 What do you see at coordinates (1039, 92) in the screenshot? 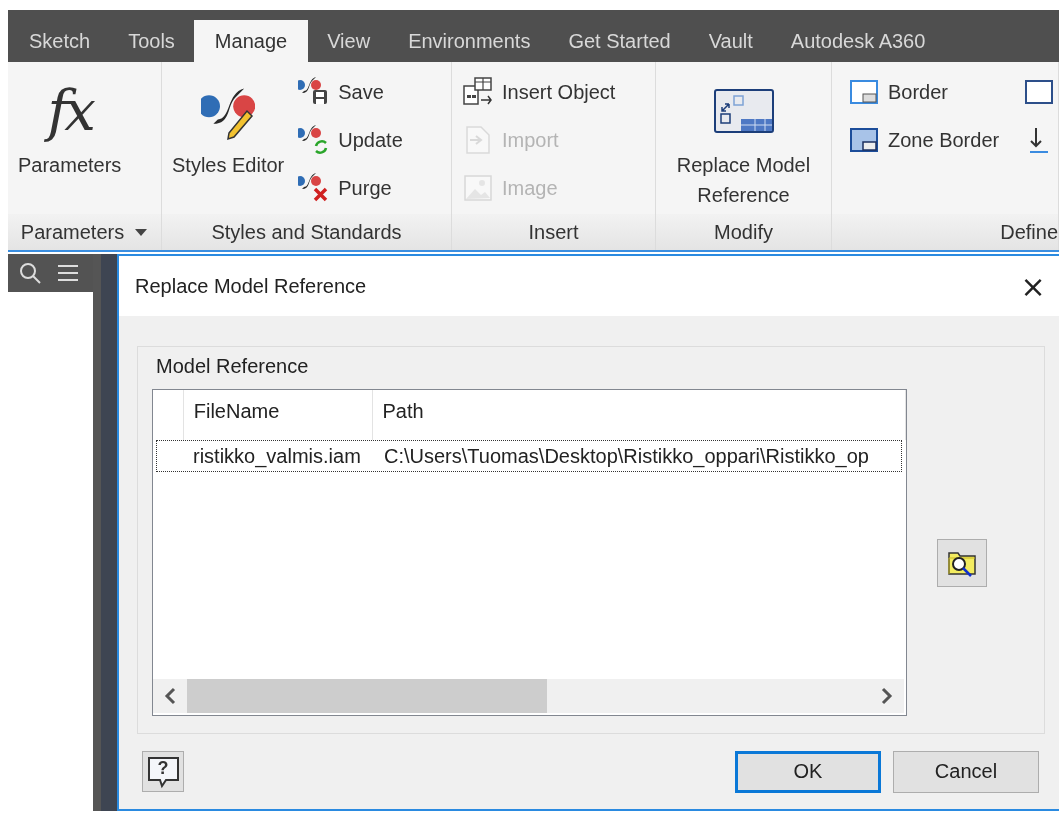
I see `frame-icon` at bounding box center [1039, 92].